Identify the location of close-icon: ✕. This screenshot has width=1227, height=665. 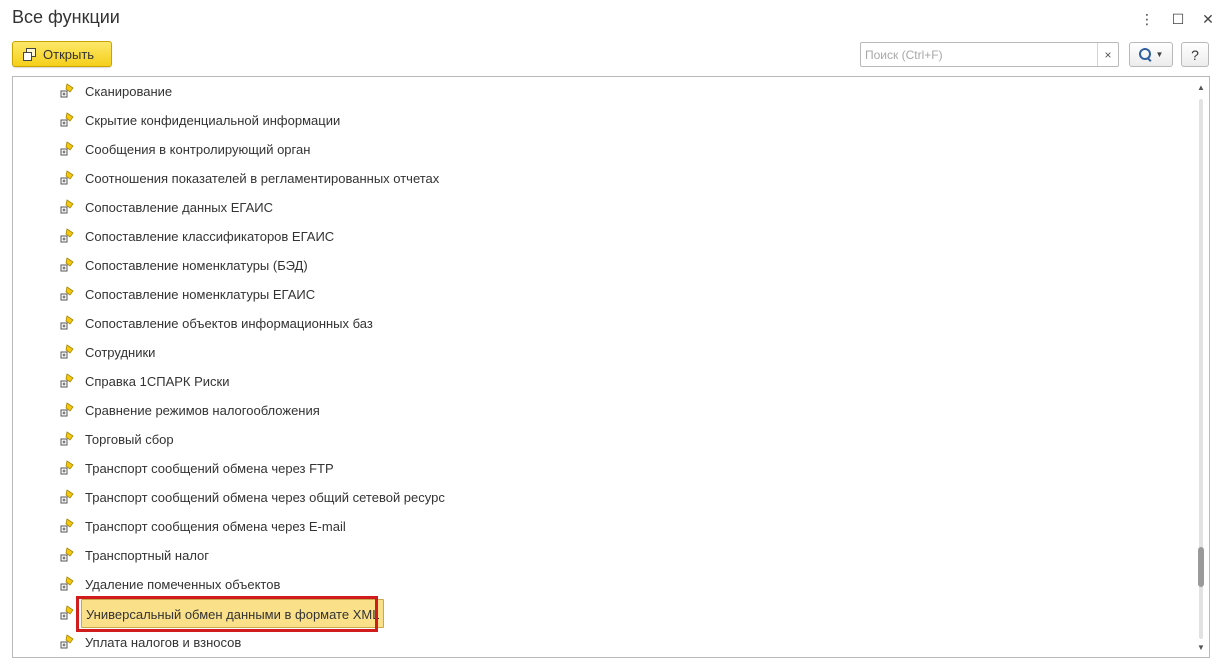
(1208, 19).